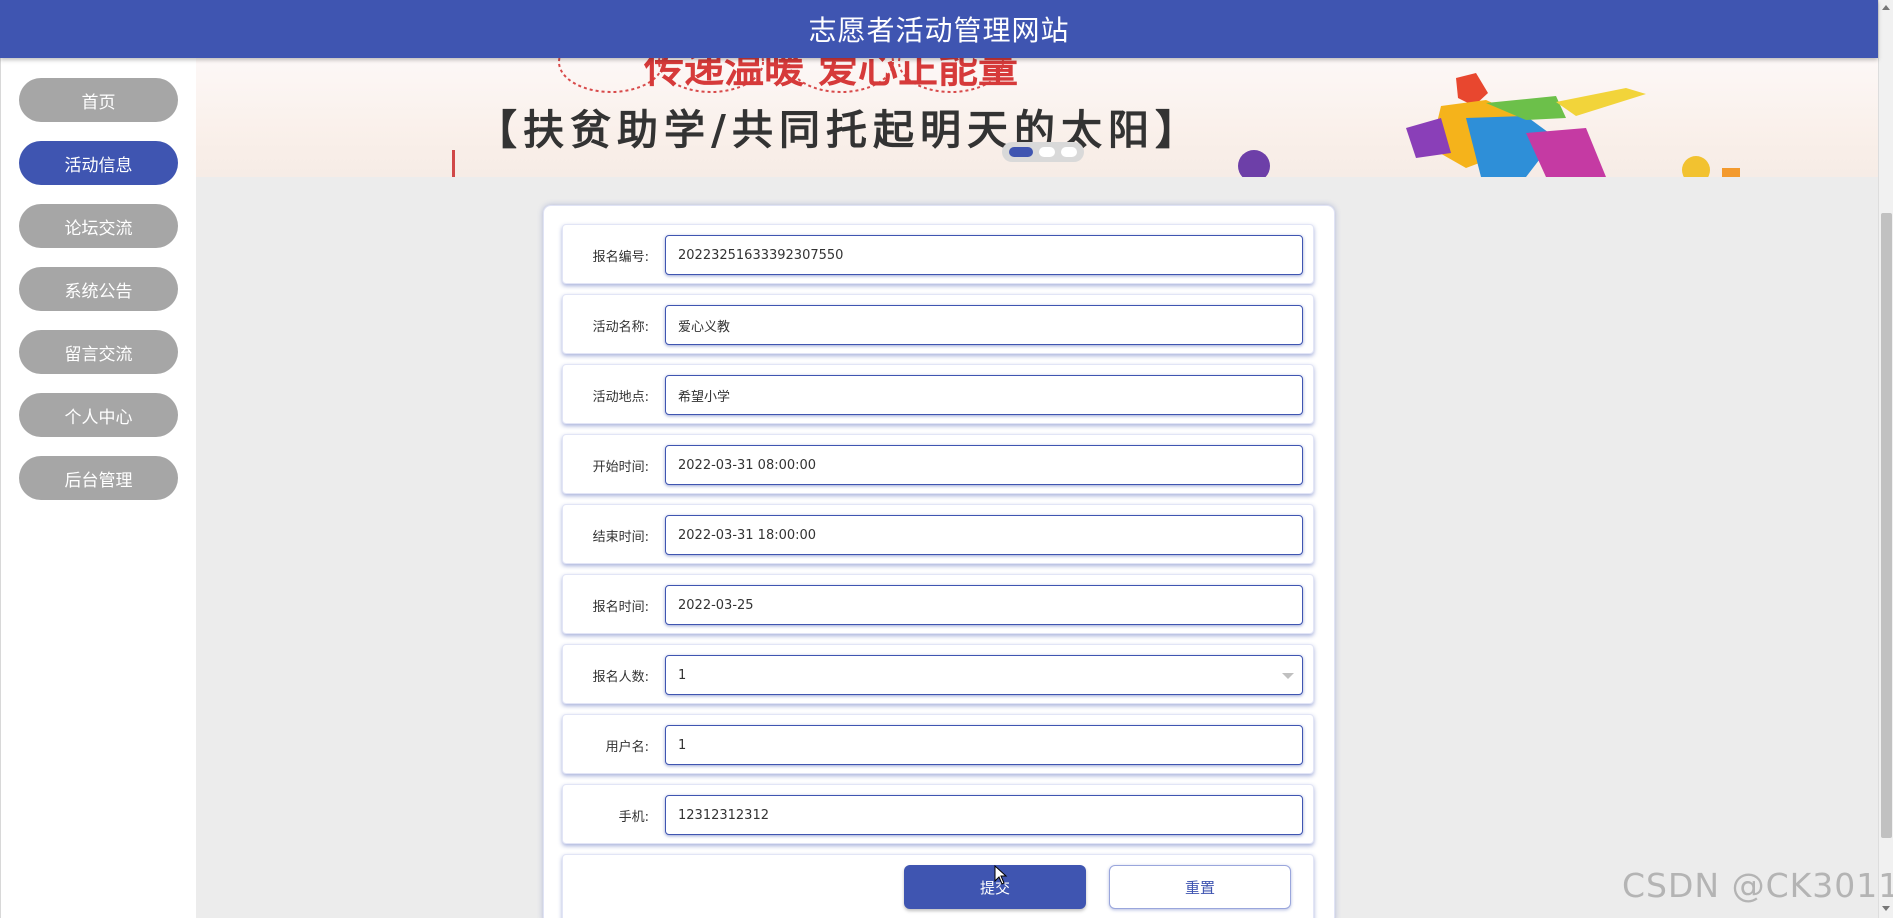 The image size is (1893, 918). Describe the element at coordinates (1886, 7) in the screenshot. I see `scroll-up-icon` at that location.